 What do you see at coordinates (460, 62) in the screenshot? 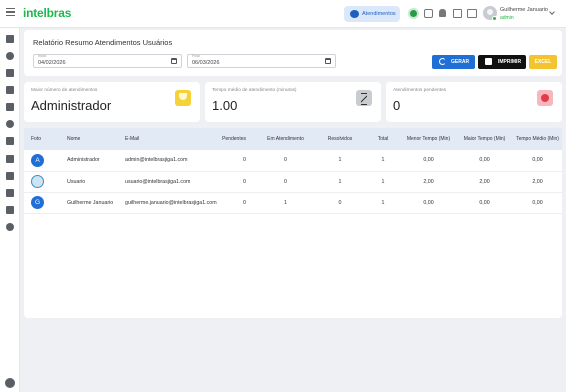
I see `generate-label: GERAR` at bounding box center [460, 62].